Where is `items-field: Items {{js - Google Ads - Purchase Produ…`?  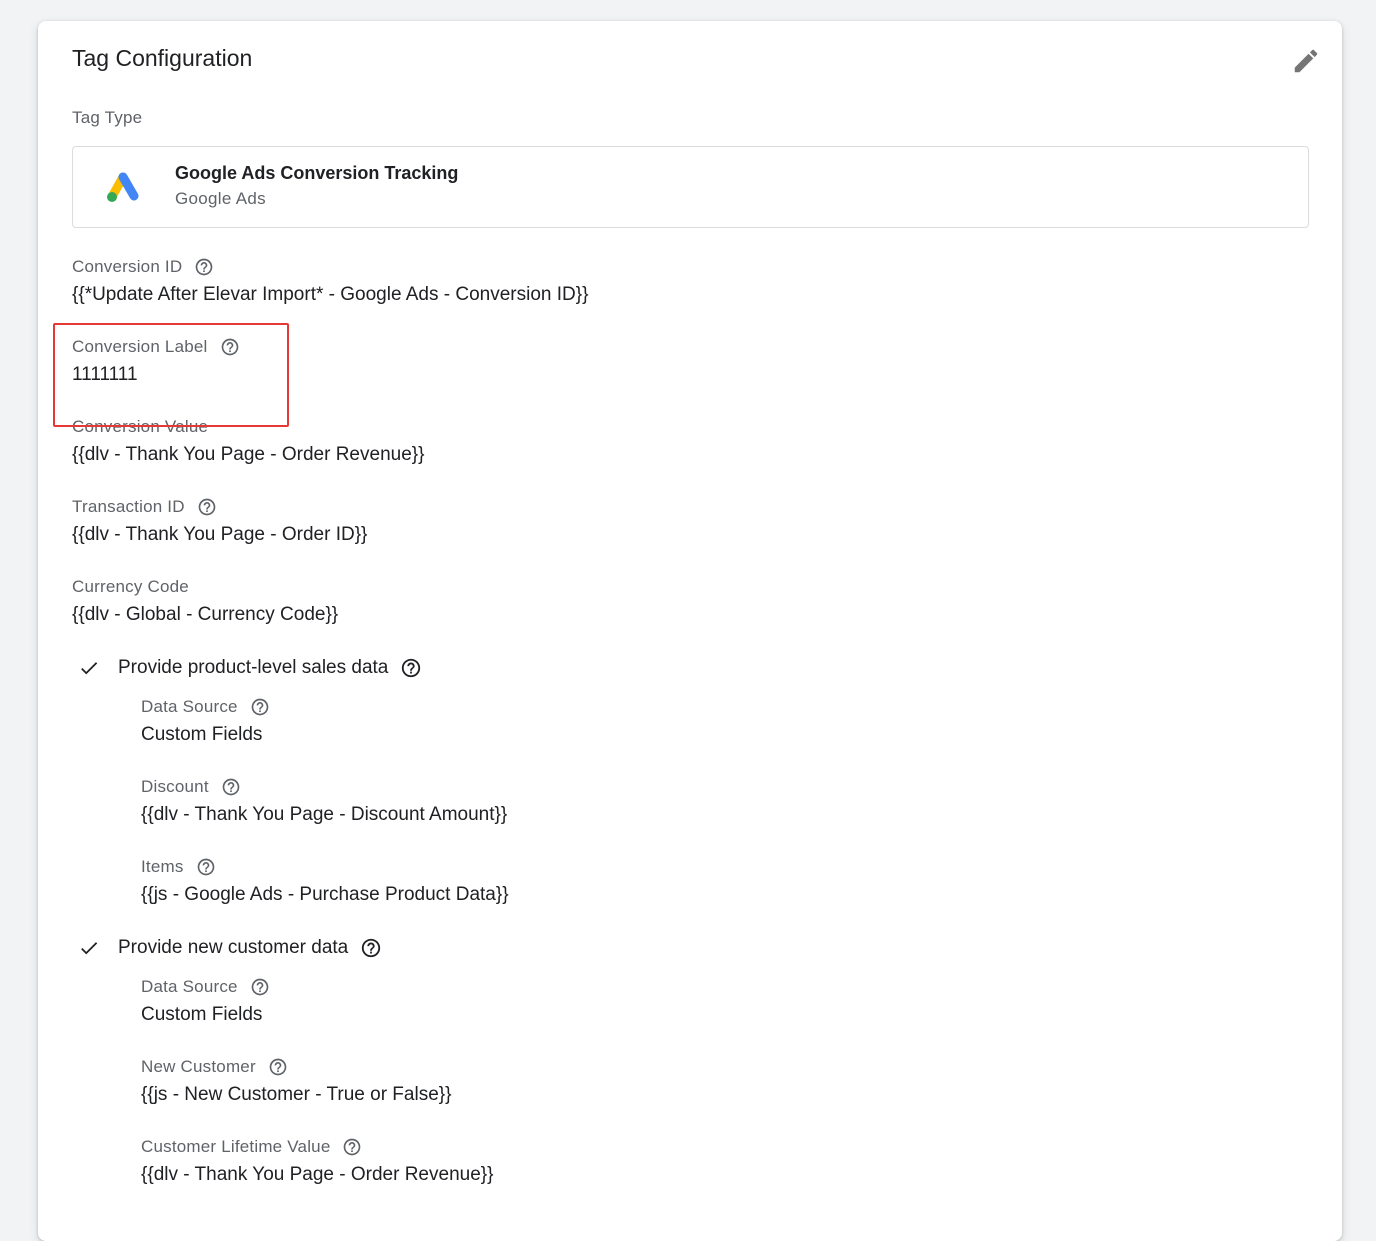 items-field: Items {{js - Google Ads - Purchase Produ… is located at coordinates (325, 881).